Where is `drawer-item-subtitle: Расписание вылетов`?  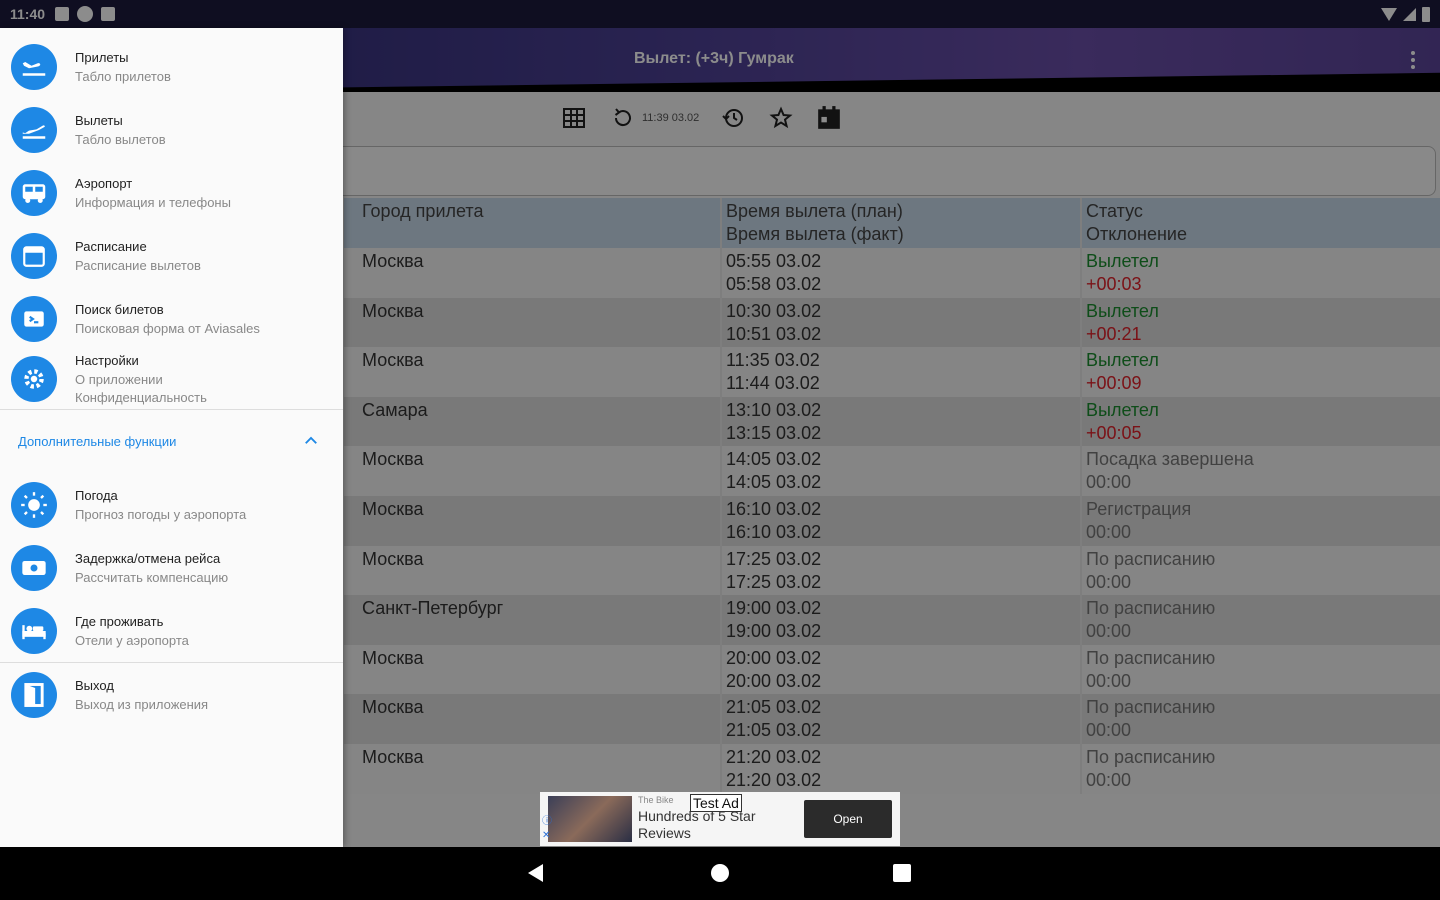 drawer-item-subtitle: Расписание вылетов is located at coordinates (138, 265).